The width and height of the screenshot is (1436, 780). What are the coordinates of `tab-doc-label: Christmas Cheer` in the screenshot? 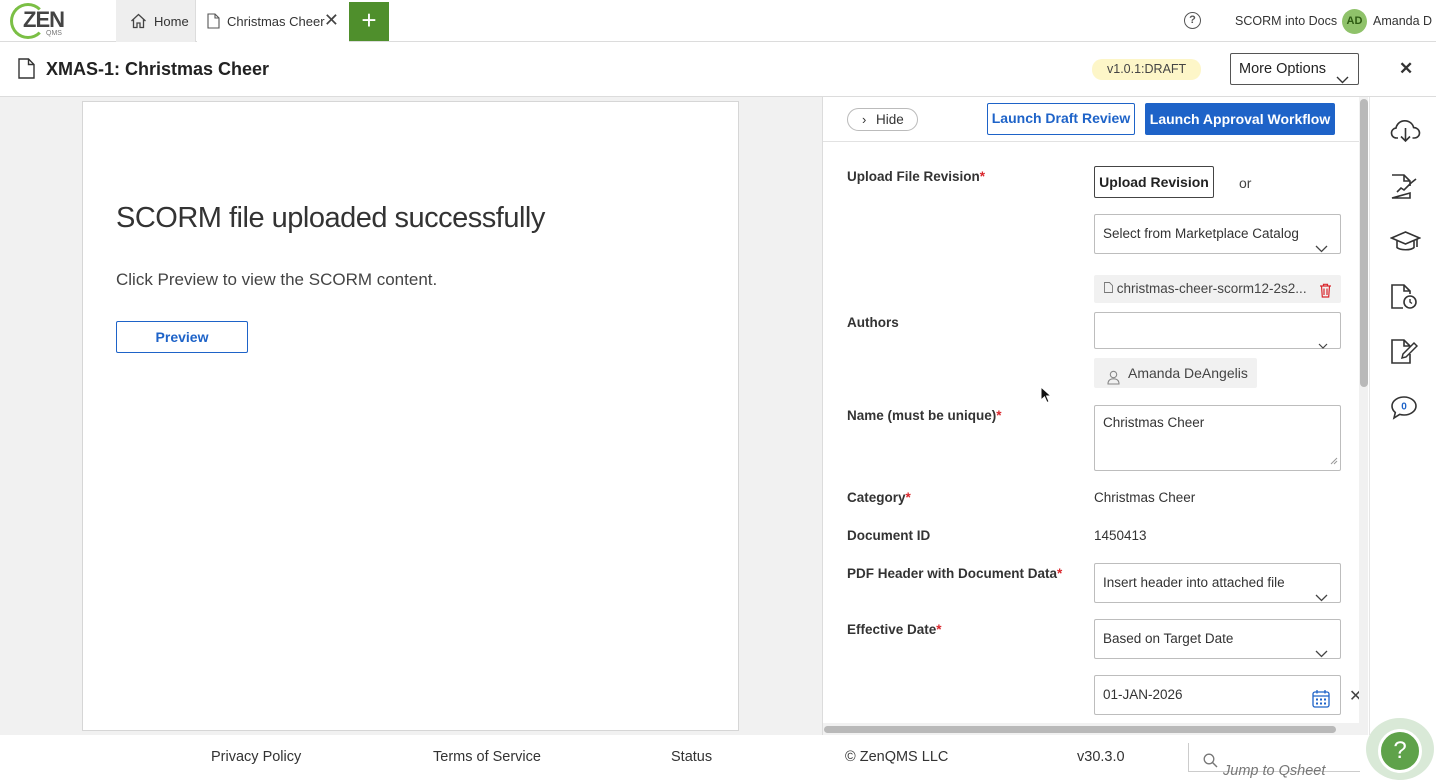 It's located at (276, 21).